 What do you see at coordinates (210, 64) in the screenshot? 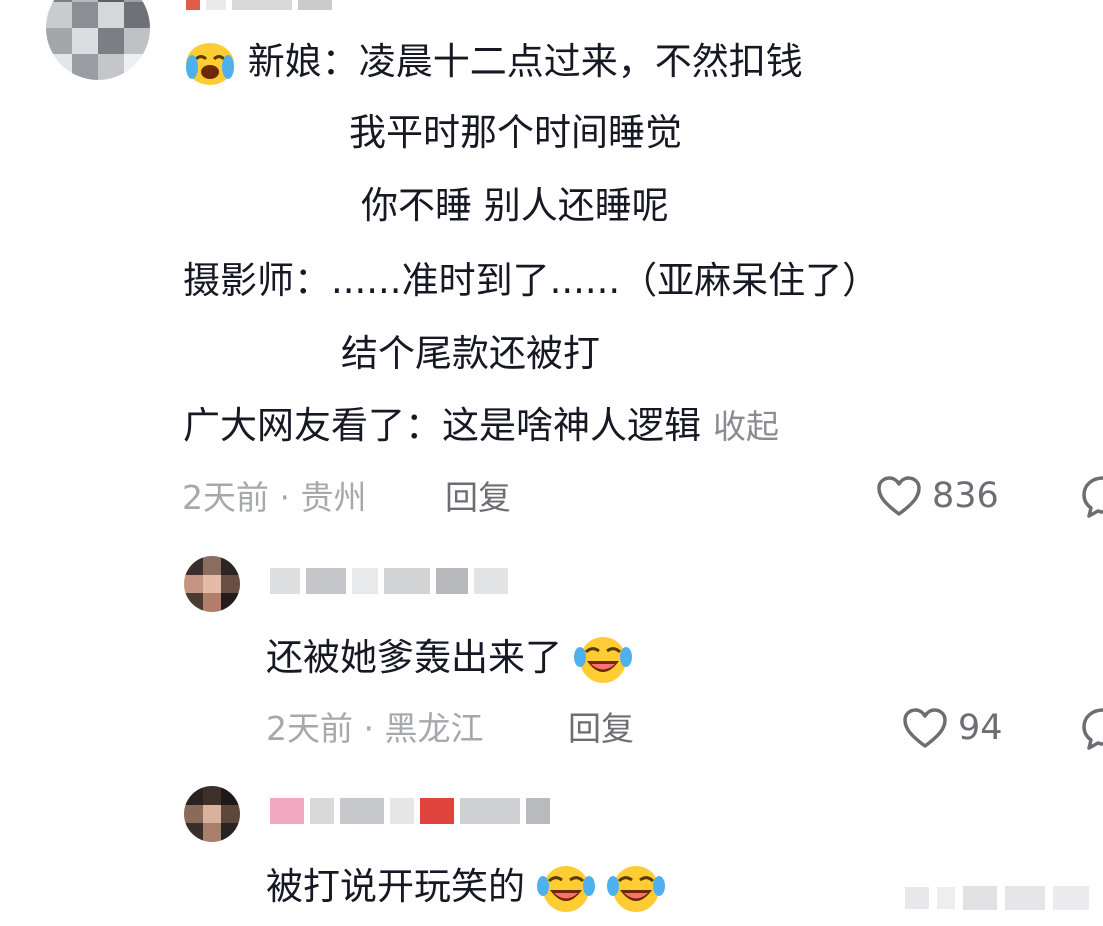
I see `loudly-crying-face-icon` at bounding box center [210, 64].